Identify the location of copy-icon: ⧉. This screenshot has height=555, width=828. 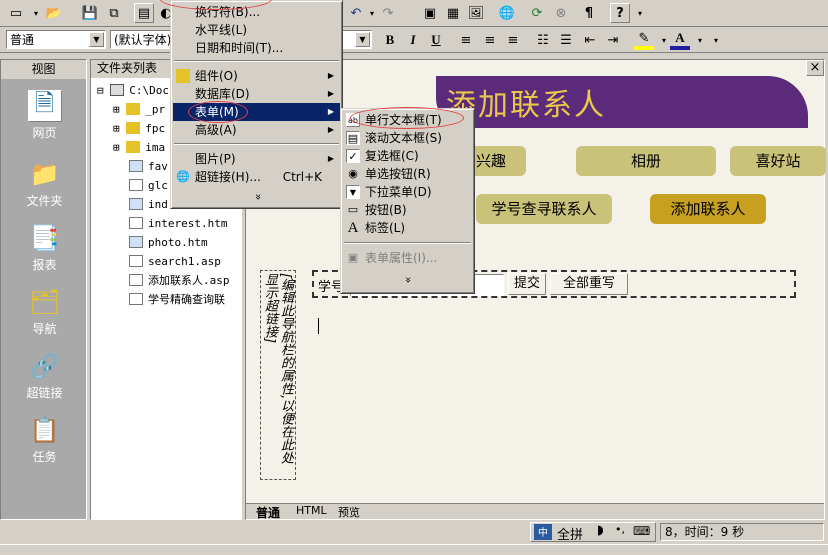
(114, 13).